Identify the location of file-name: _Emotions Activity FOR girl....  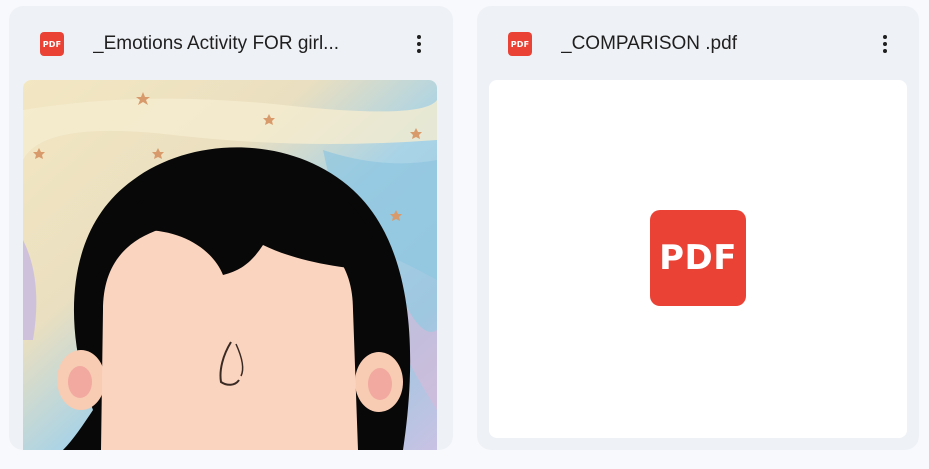
(238, 44).